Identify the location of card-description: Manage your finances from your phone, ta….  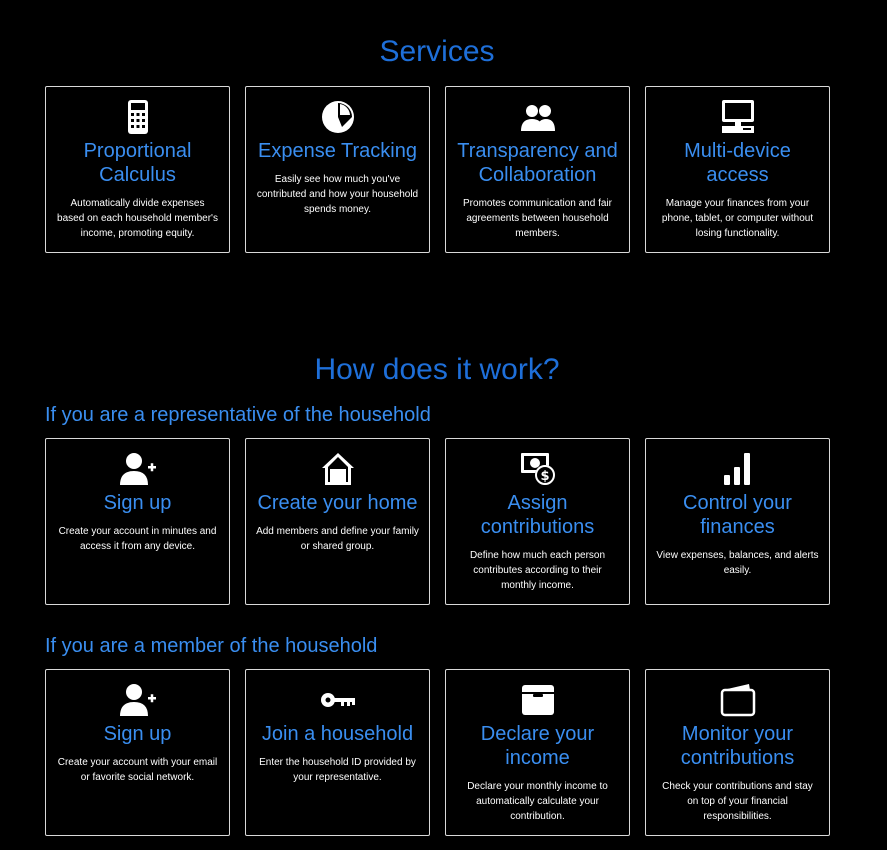
(737, 218).